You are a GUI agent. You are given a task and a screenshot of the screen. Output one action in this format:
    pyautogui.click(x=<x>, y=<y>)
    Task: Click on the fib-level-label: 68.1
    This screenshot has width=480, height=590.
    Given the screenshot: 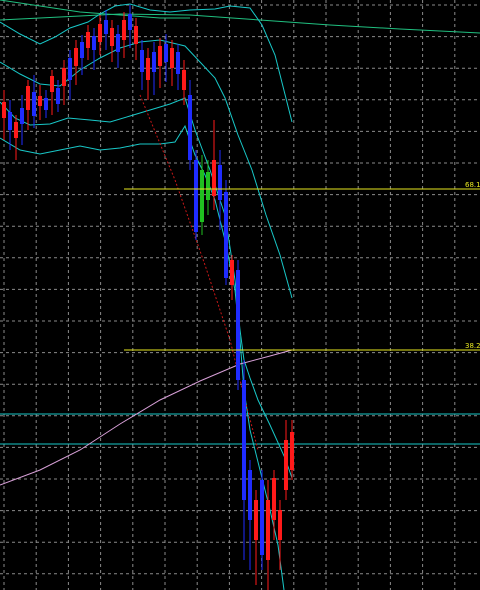 What is the action you would take?
    pyautogui.click(x=472, y=185)
    